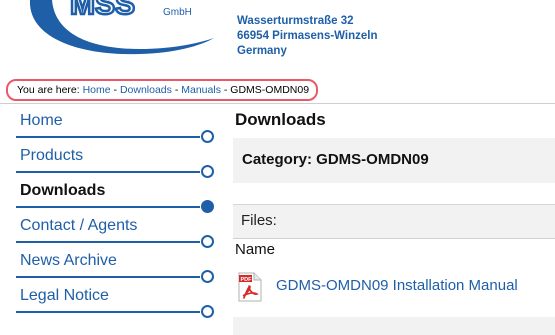  Describe the element at coordinates (247, 280) in the screenshot. I see `pdf-icon-label: PDF` at that location.